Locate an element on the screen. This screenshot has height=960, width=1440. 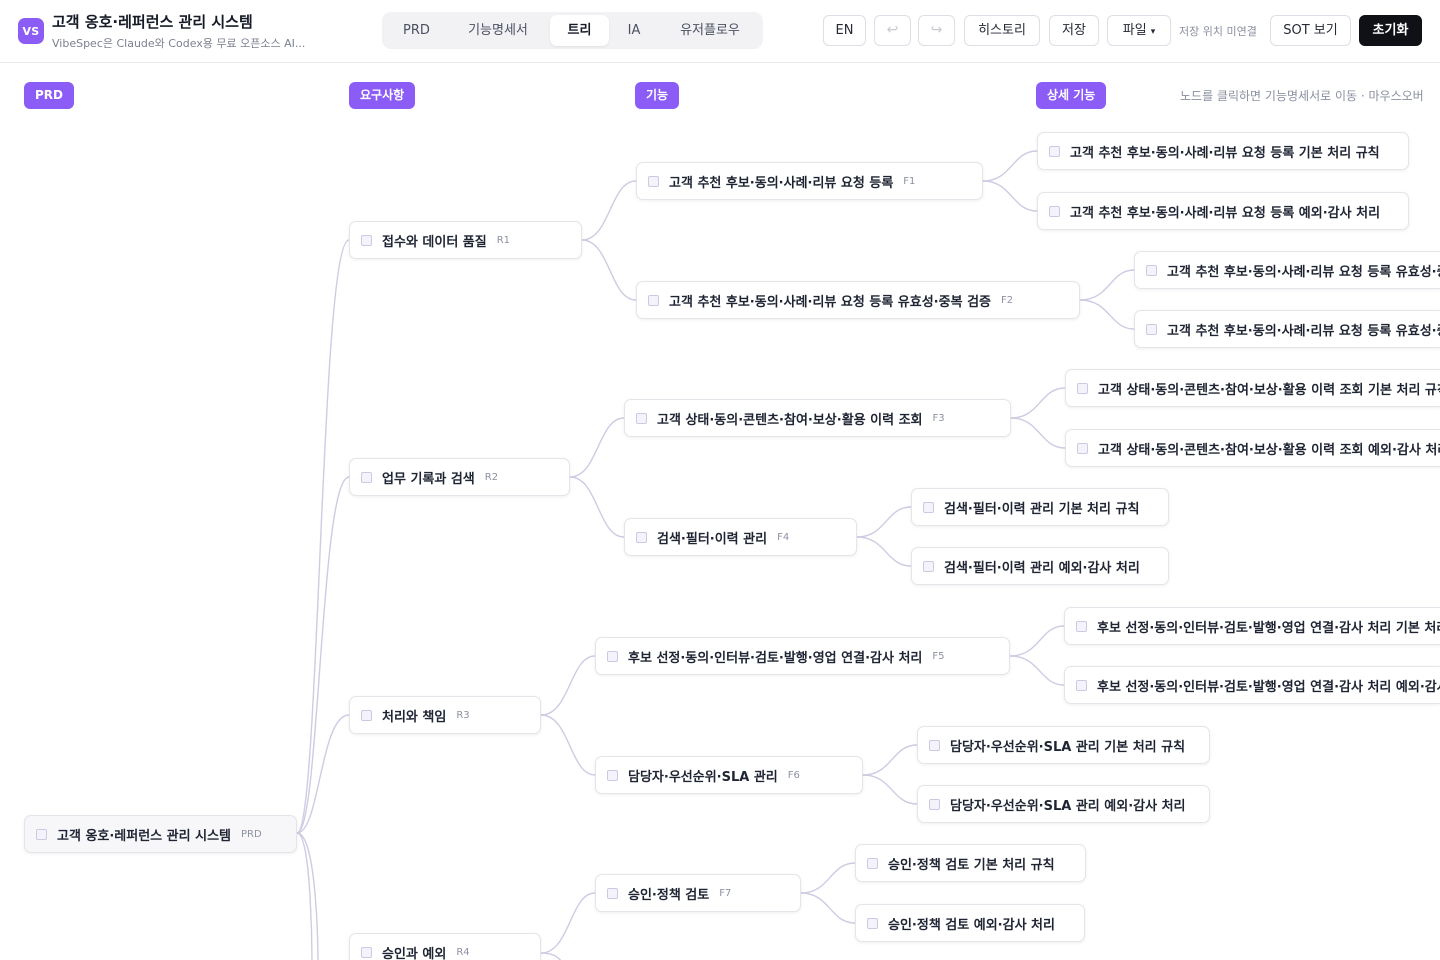
tab-user-flow: 유저플로우 is located at coordinates (710, 30).